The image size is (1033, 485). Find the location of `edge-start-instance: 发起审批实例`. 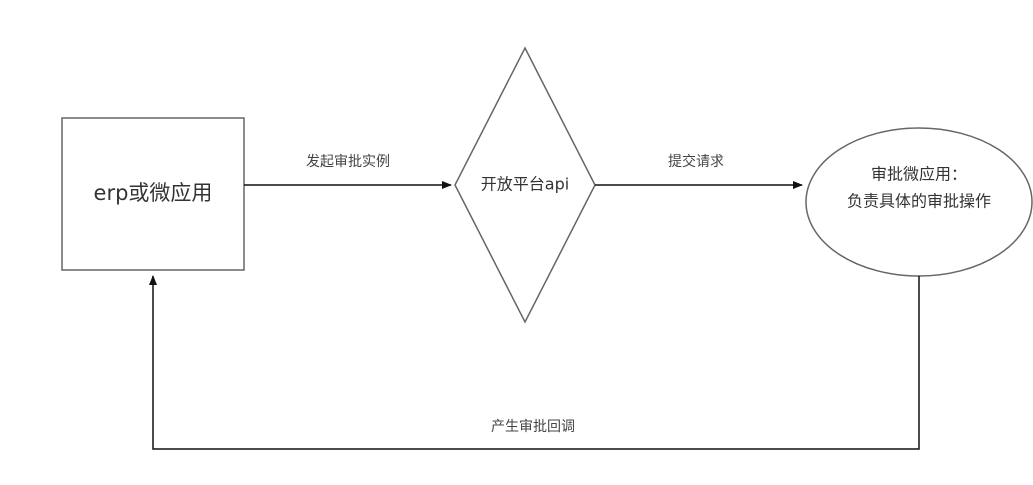

edge-start-instance: 发起审批实例 is located at coordinates (348, 171).